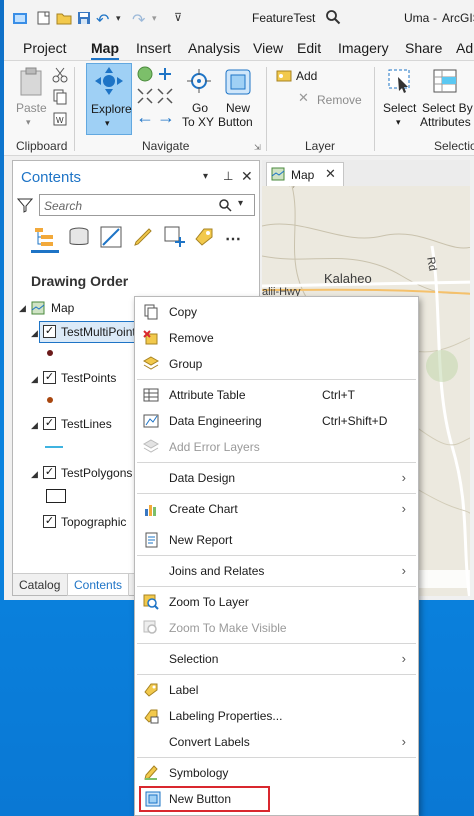 Image resolution: width=474 pixels, height=816 pixels. Describe the element at coordinates (111, 237) in the screenshot. I see `list-by-selection-icon` at that location.